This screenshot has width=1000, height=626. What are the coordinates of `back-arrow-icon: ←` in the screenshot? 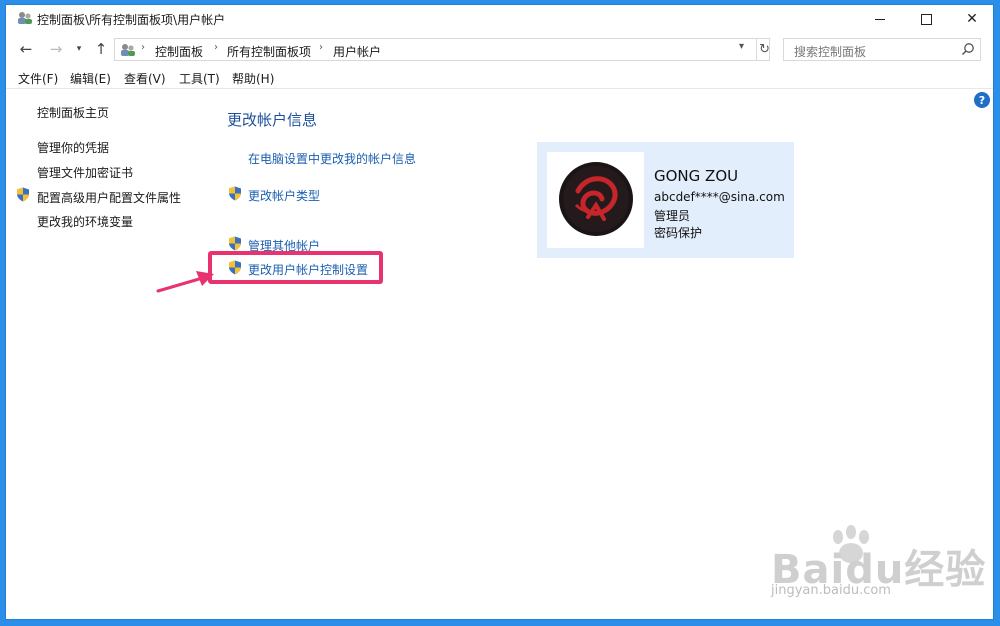 It's located at (26, 49).